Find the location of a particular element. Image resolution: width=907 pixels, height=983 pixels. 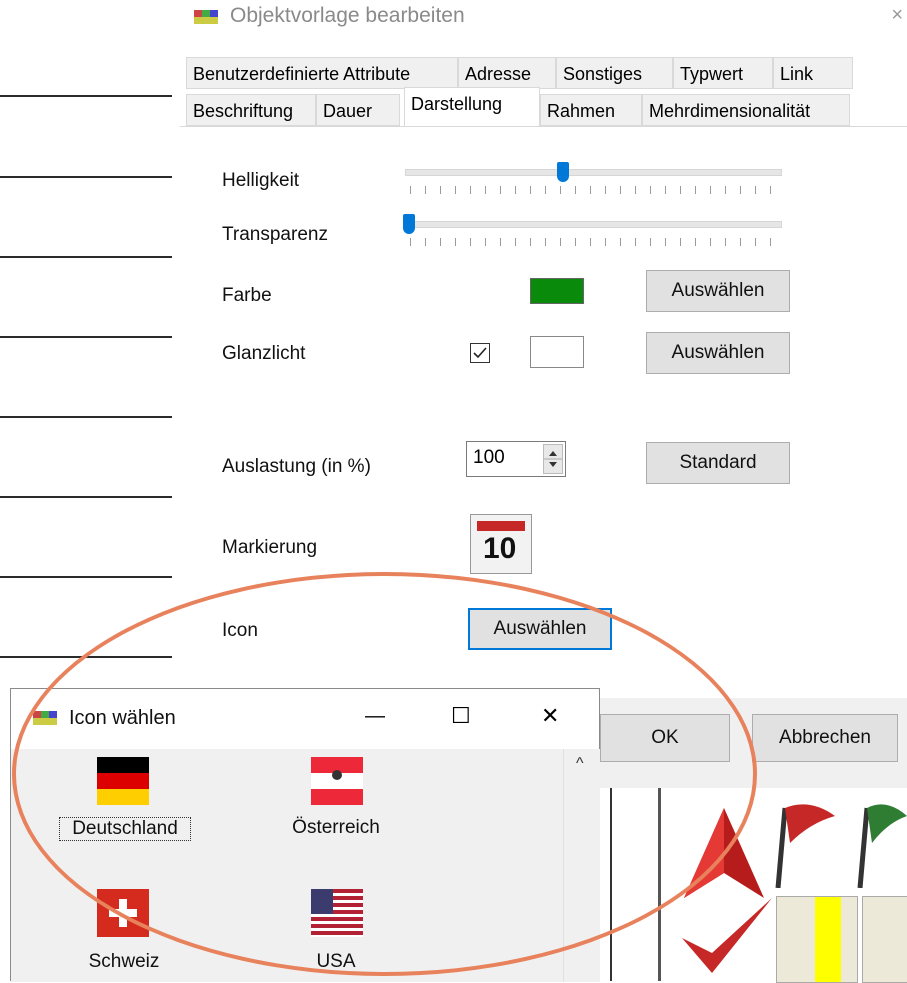

tab-rahmen: Rahmen is located at coordinates (591, 110).